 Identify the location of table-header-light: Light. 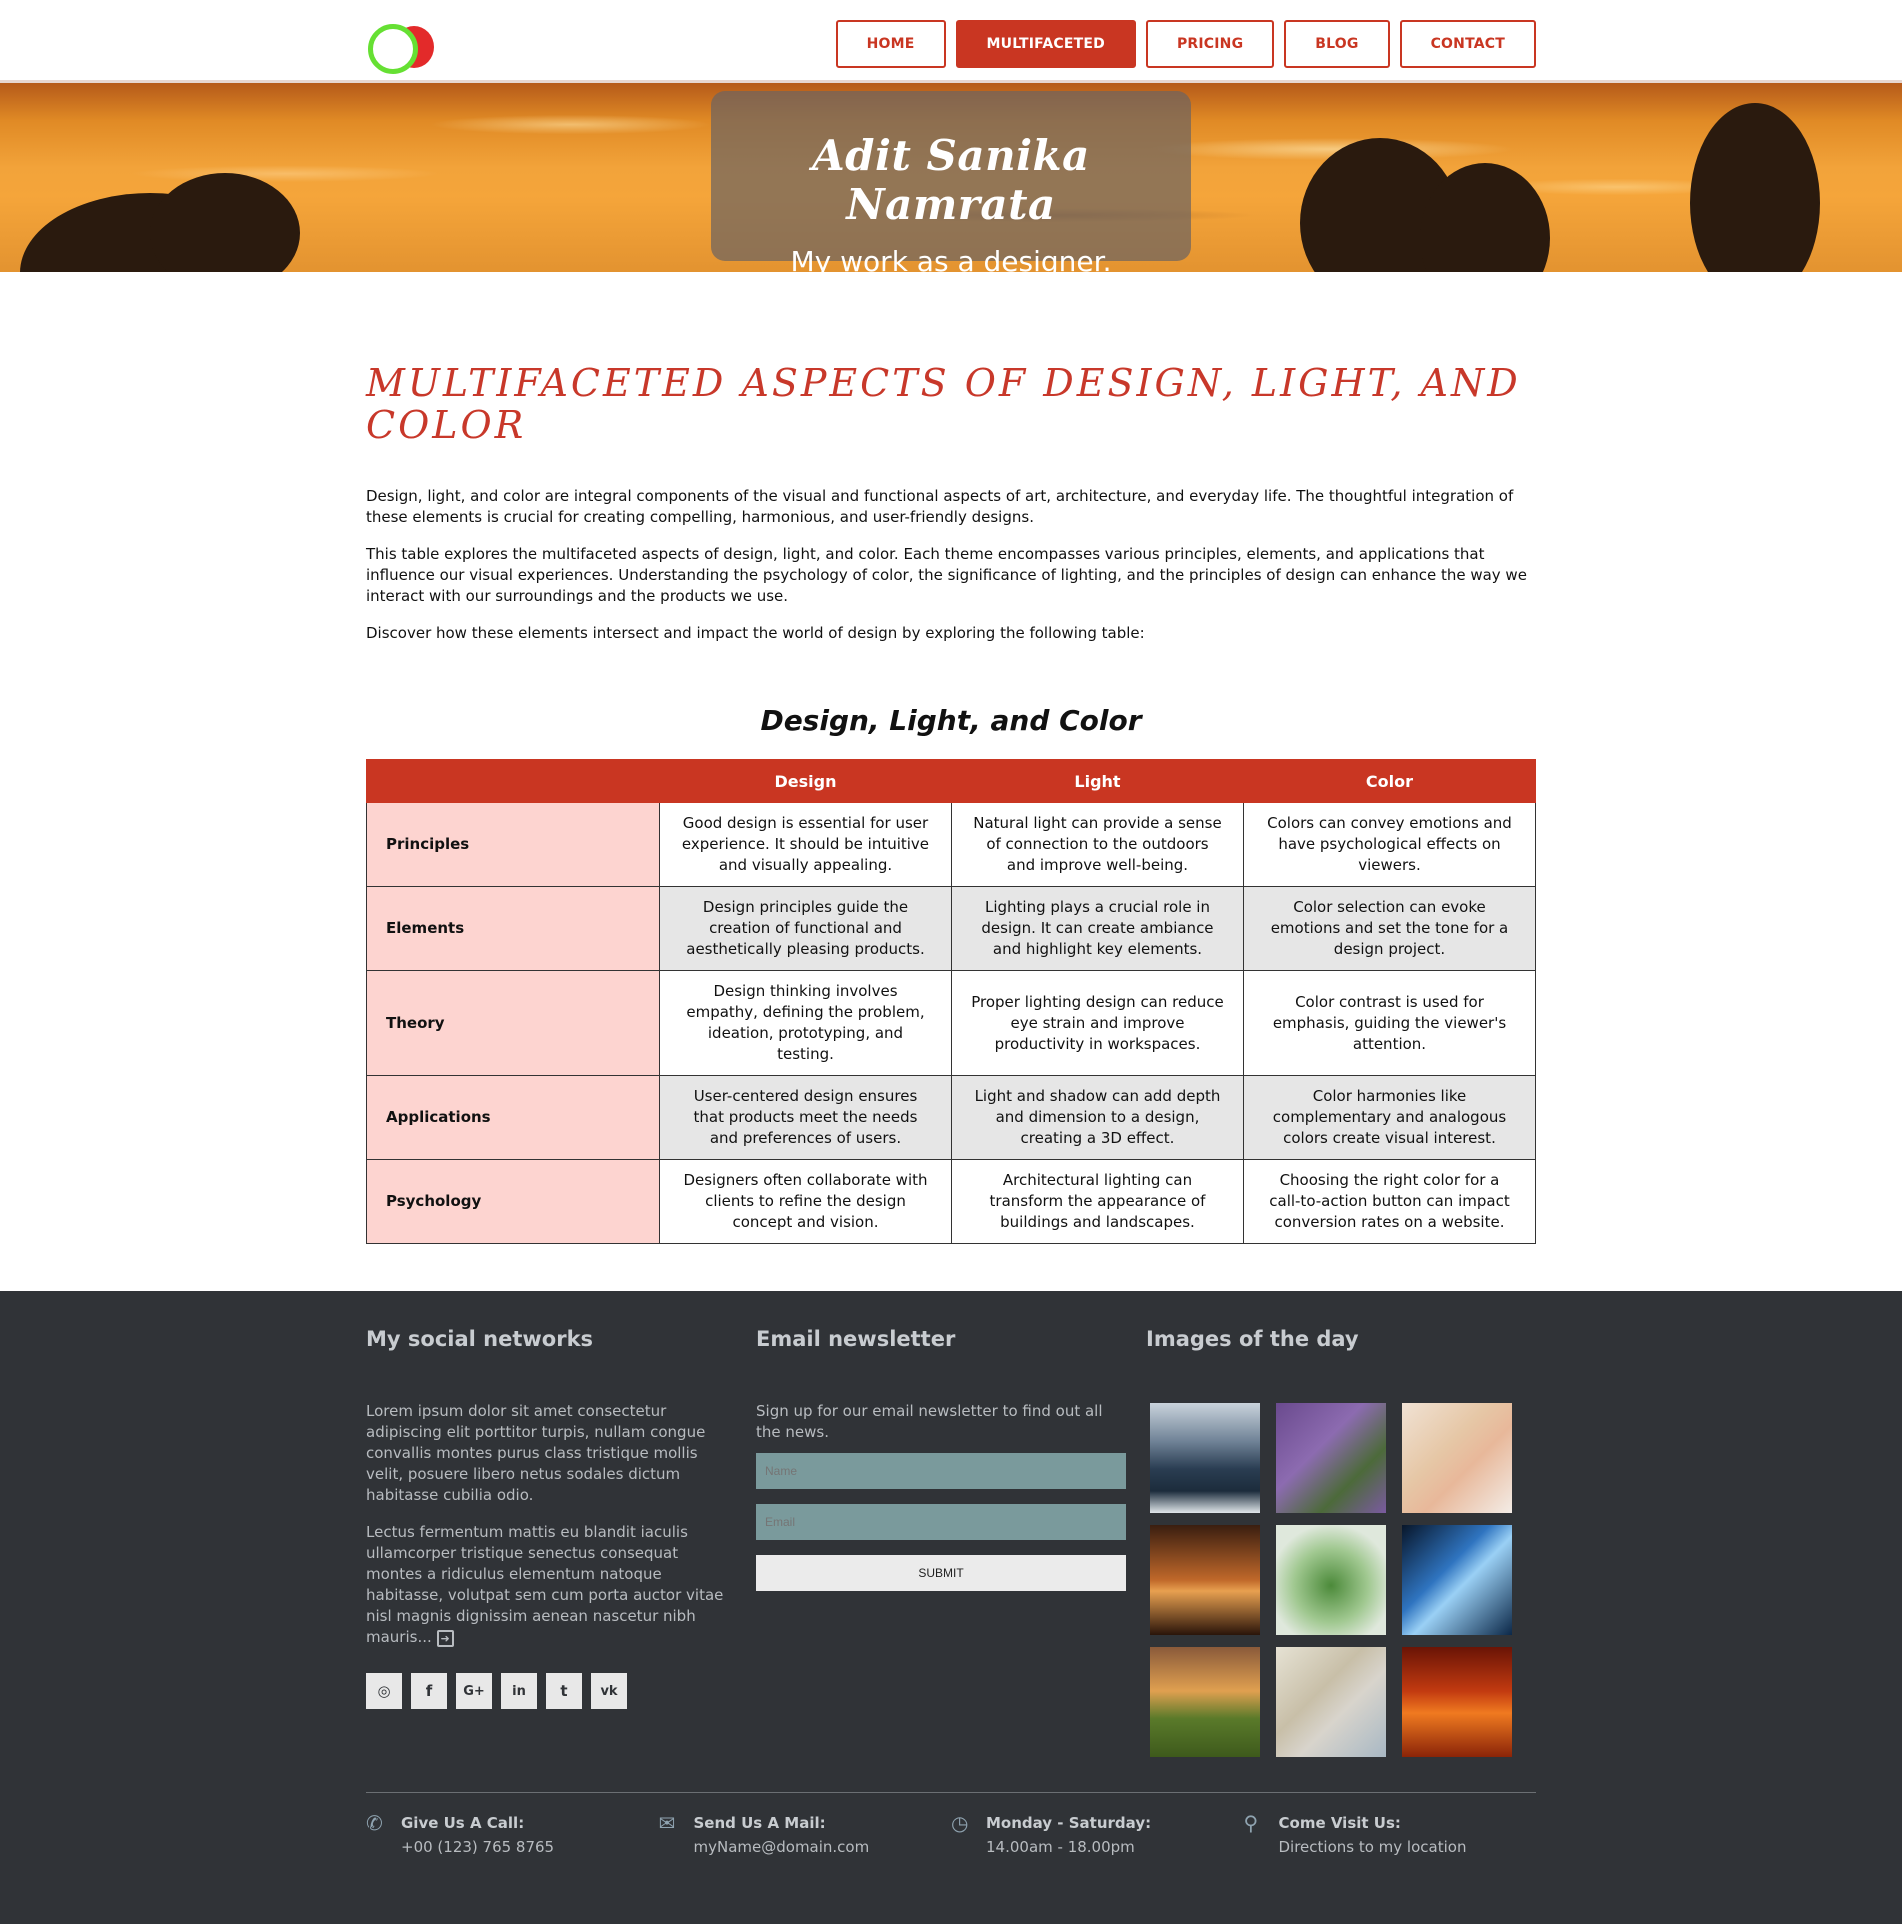
(1097, 781).